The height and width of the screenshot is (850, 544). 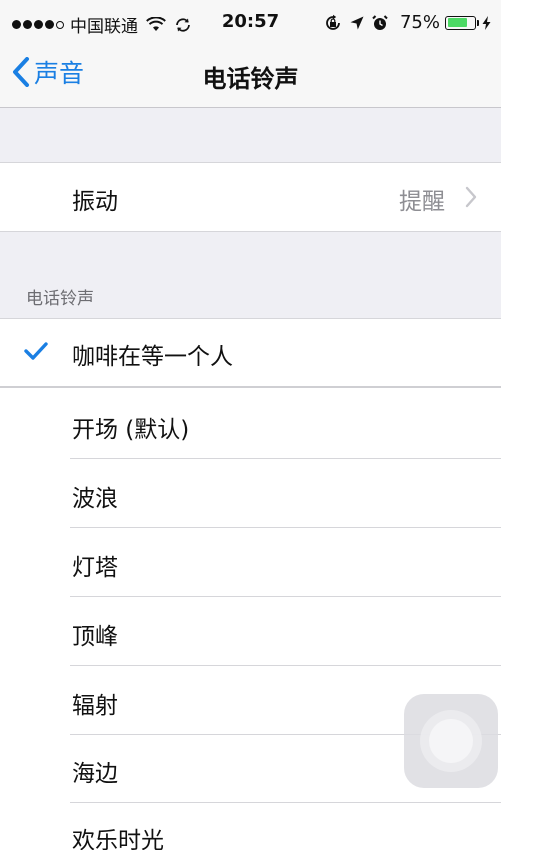 What do you see at coordinates (95, 774) in the screenshot?
I see `ringtone-label: 海边` at bounding box center [95, 774].